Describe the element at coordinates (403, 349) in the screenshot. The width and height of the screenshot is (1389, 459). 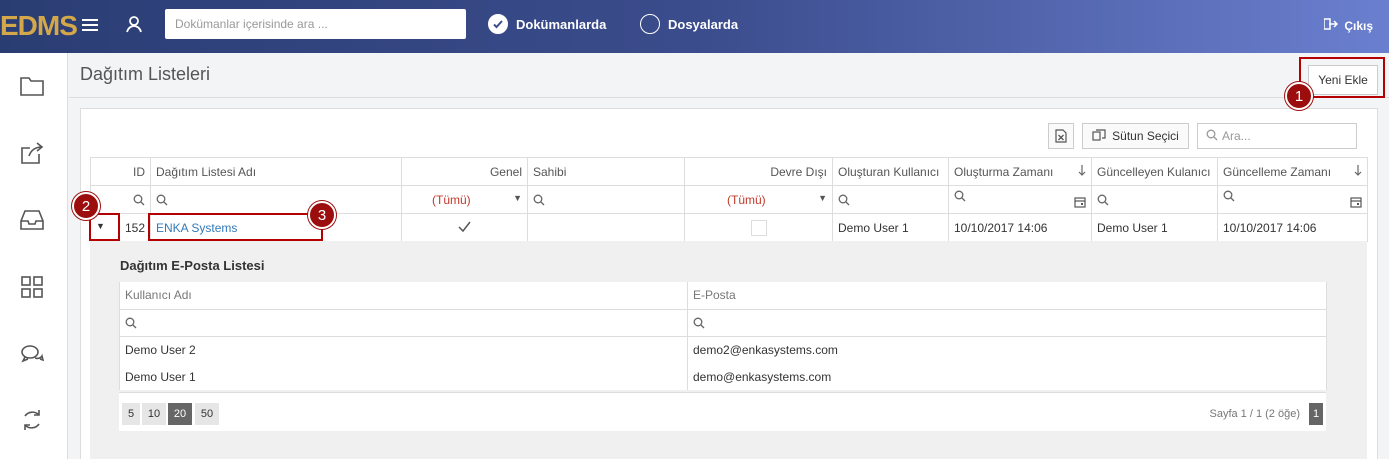
I see `row-username: Demo User 2` at that location.